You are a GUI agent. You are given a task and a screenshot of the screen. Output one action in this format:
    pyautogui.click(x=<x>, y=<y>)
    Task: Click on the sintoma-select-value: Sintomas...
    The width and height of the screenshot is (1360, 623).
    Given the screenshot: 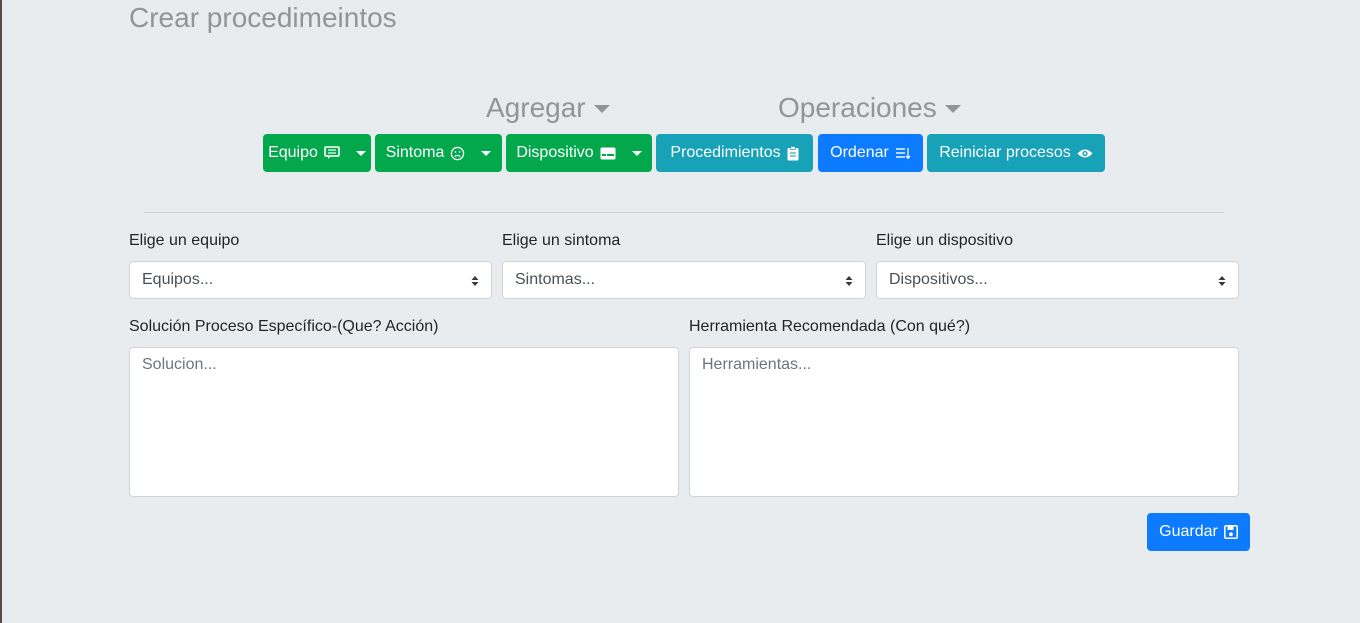 What is the action you would take?
    pyautogui.click(x=555, y=279)
    